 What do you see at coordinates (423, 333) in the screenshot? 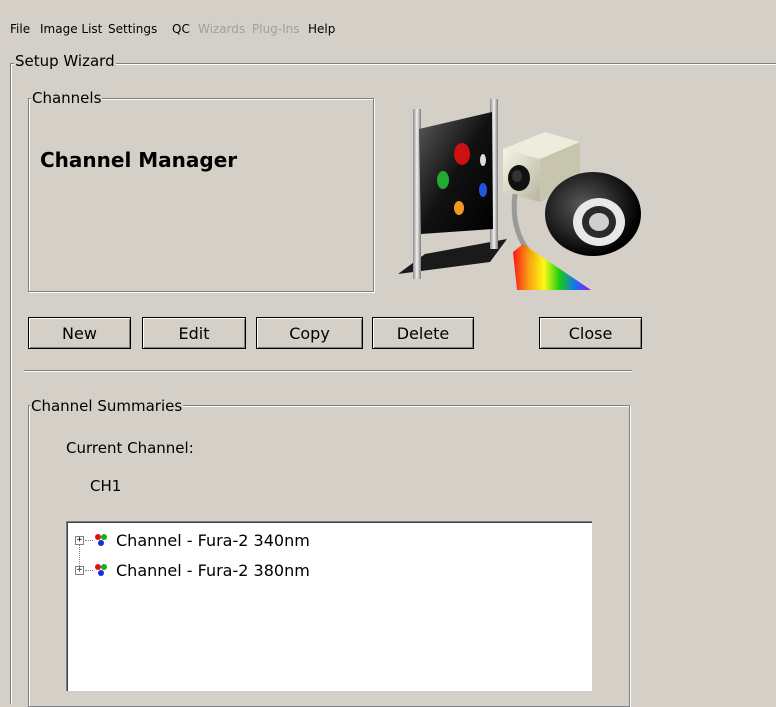
I see `delete-button: Delete` at bounding box center [423, 333].